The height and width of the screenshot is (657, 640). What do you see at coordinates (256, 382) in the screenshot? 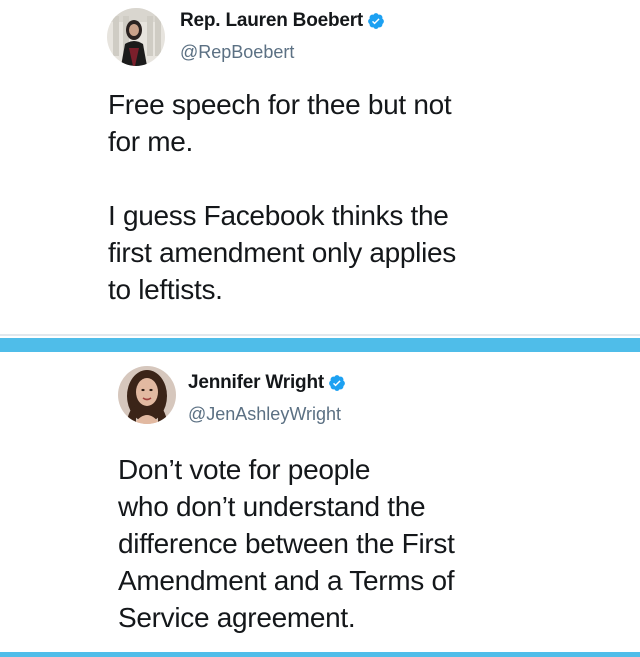
I see `author-name-text: Jennifer Wright` at bounding box center [256, 382].